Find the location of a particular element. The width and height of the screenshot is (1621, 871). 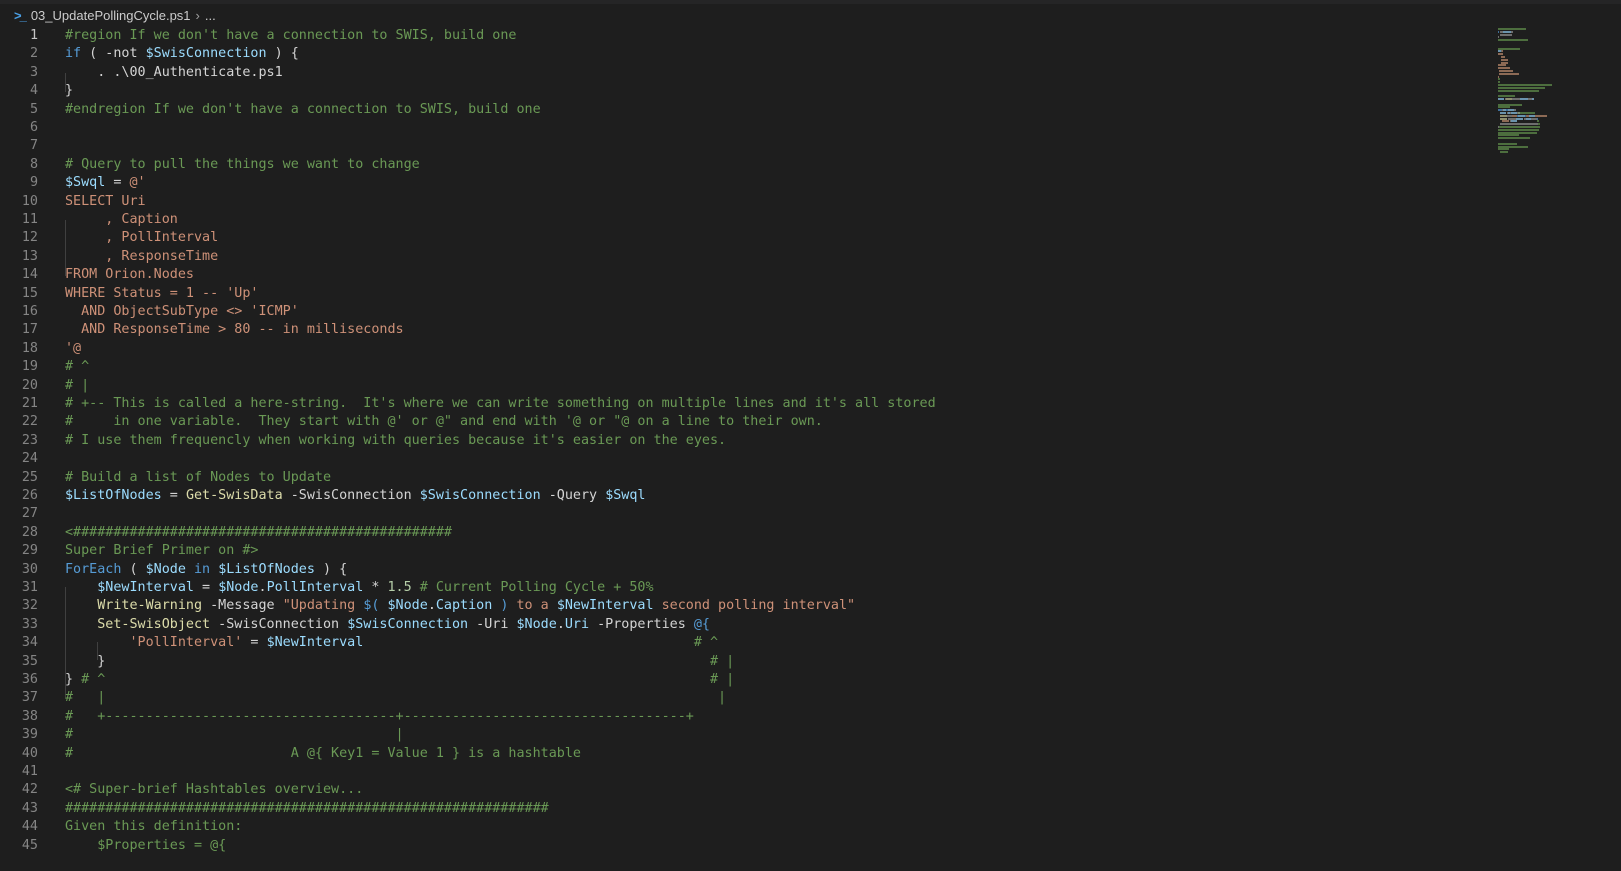

code-line: 24 is located at coordinates (745, 458).